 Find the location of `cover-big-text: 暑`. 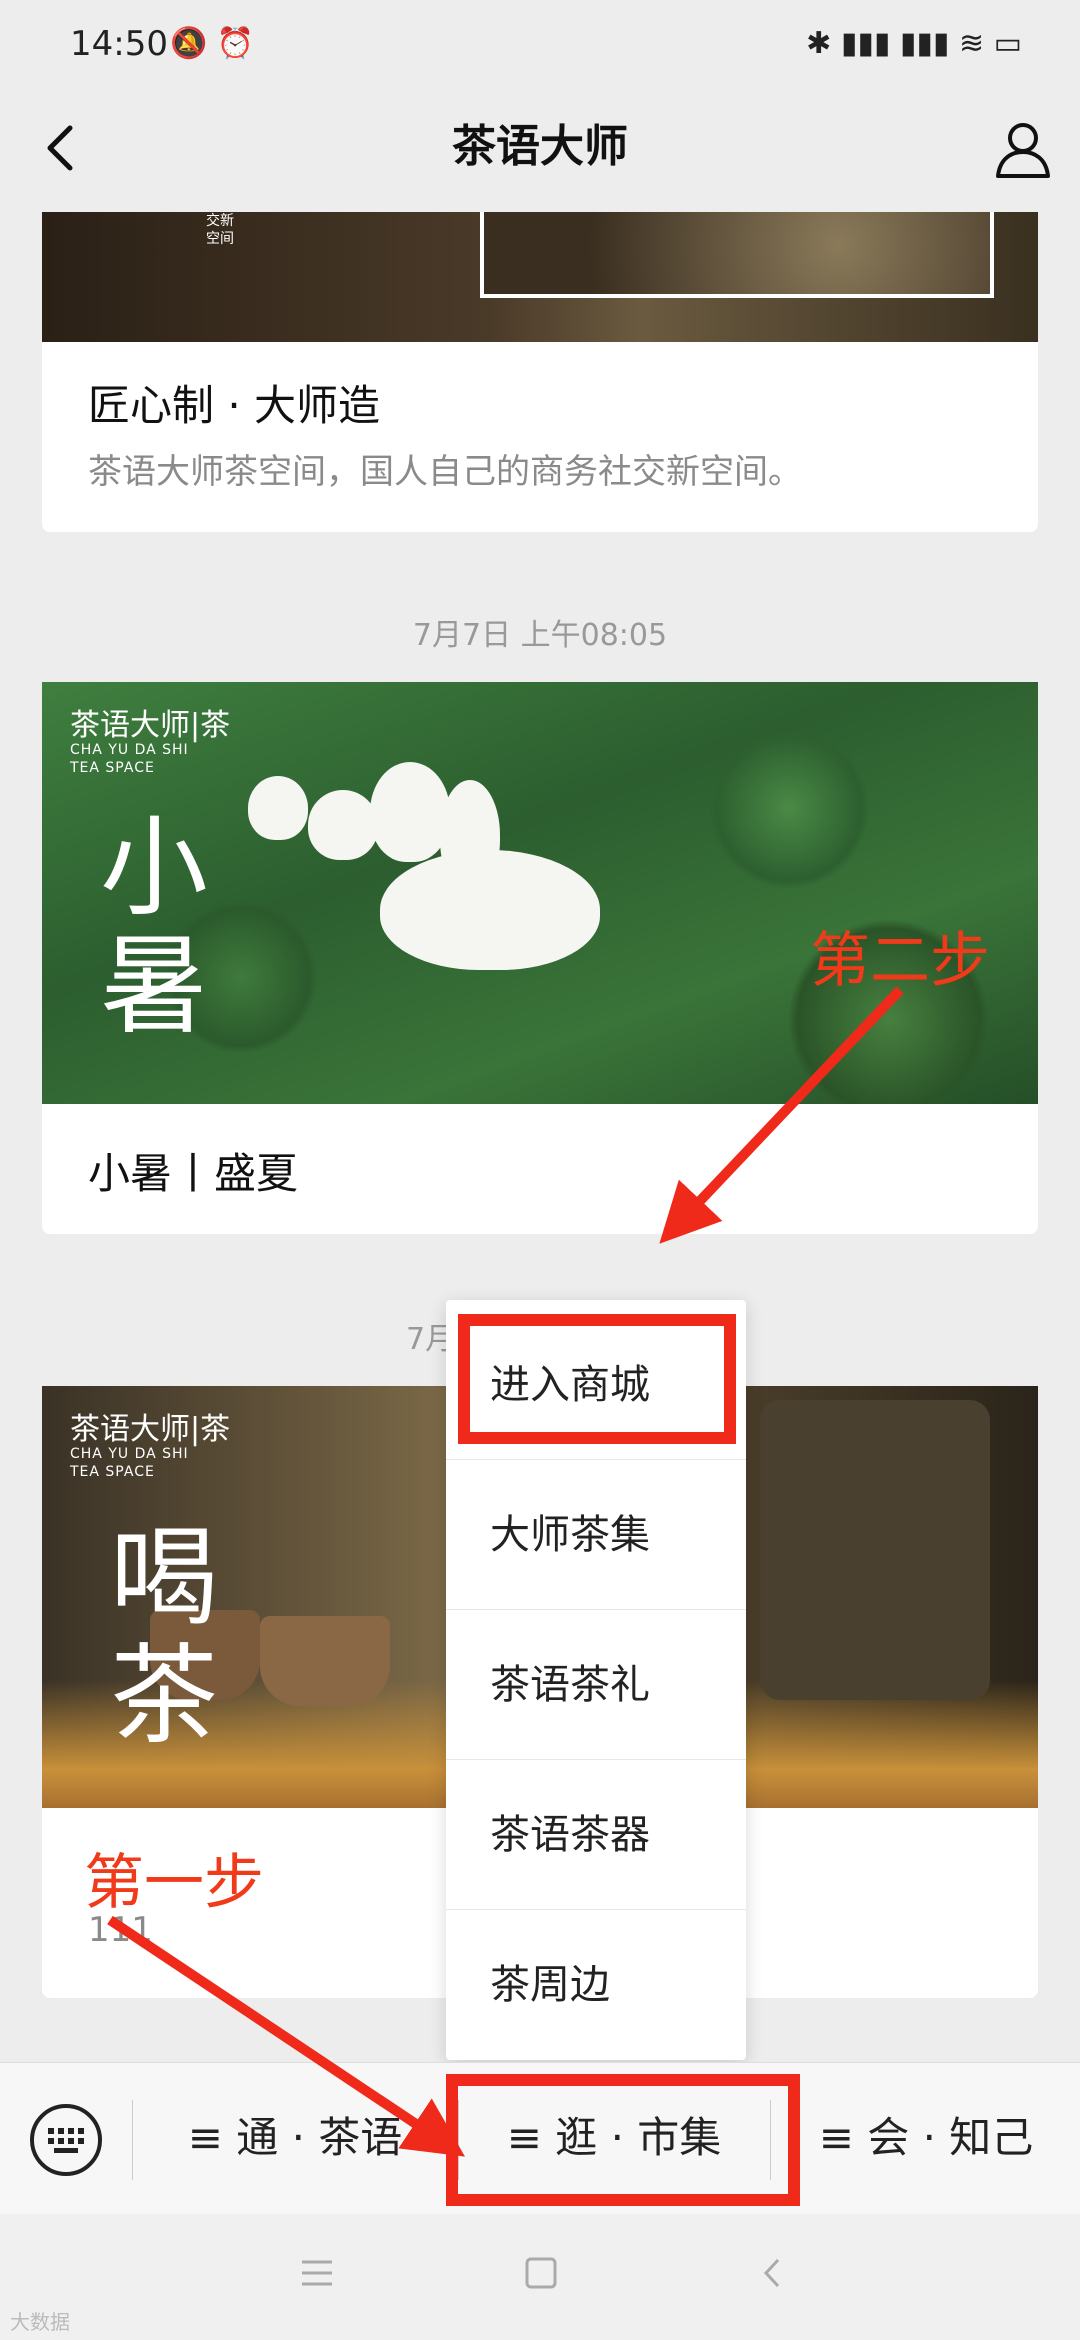

cover-big-text: 暑 is located at coordinates (154, 986).